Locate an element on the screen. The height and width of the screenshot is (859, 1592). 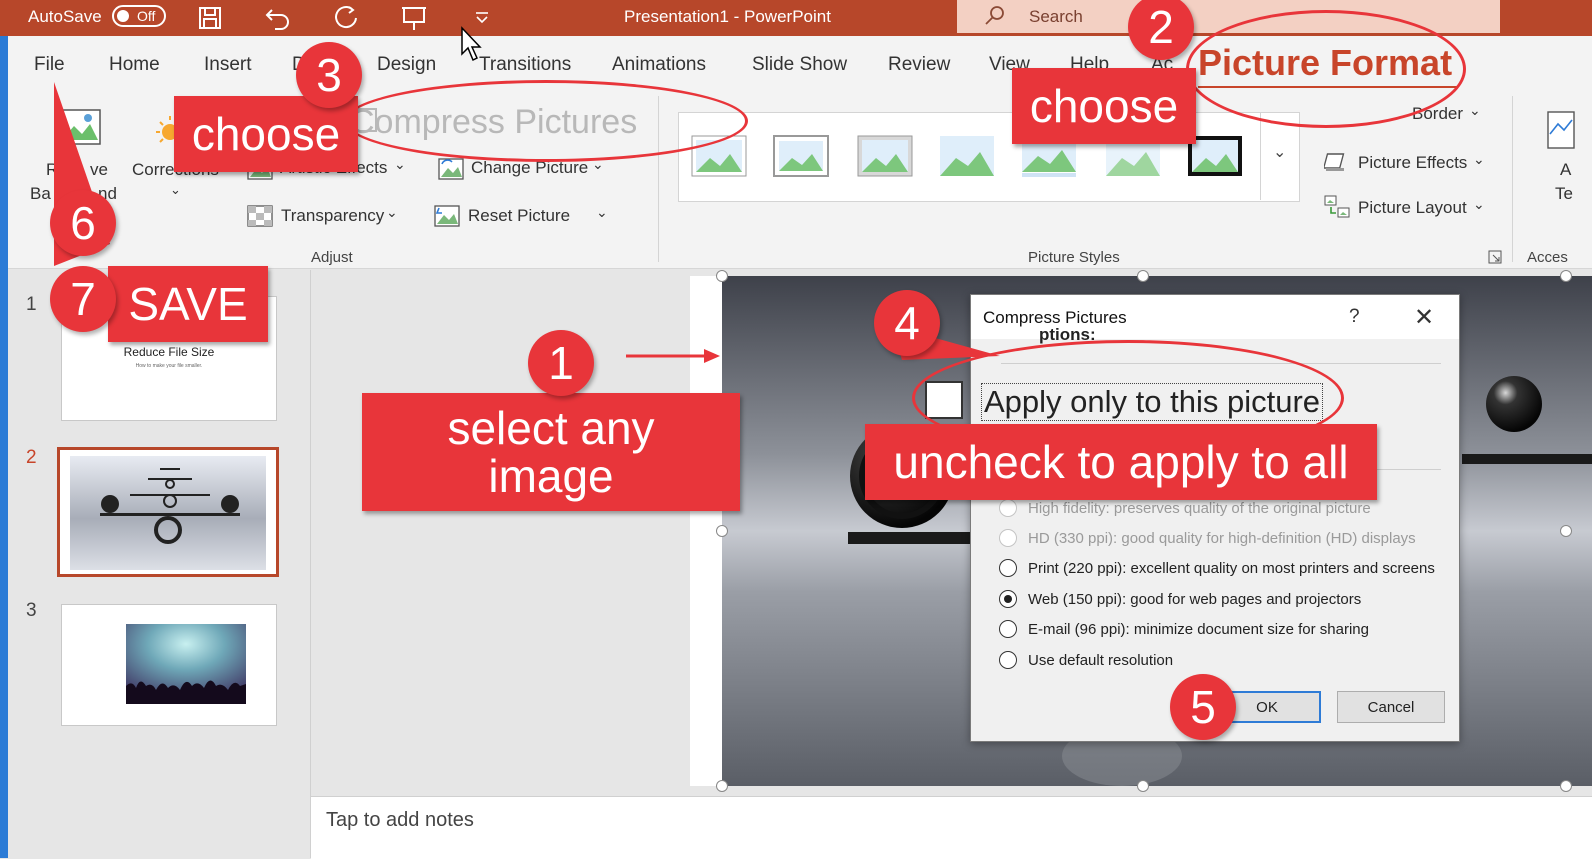
tab-slide-show: Slide Show is located at coordinates (799, 65).